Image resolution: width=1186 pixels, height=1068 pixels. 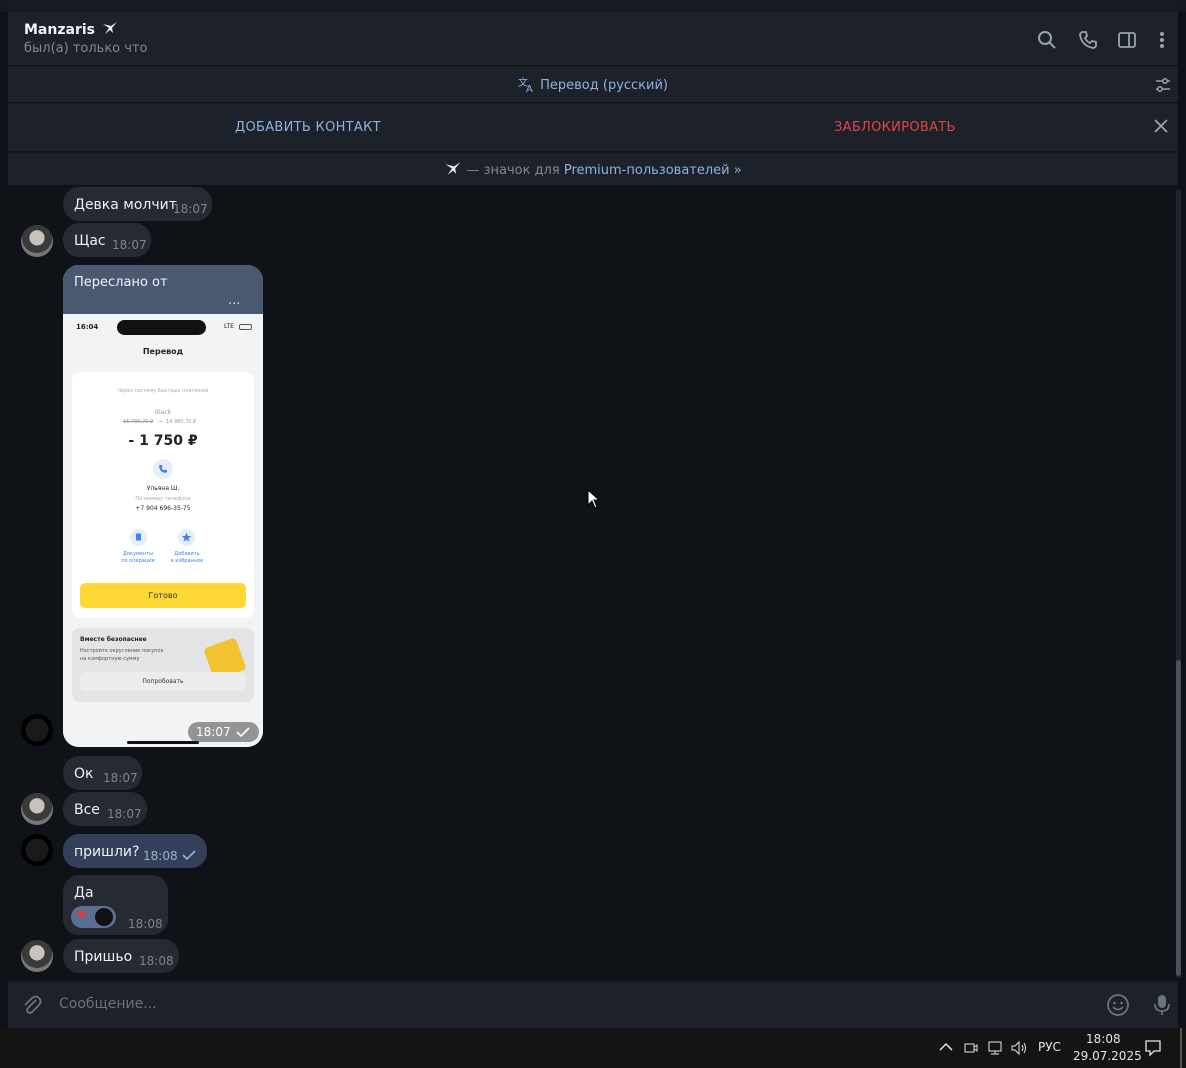 What do you see at coordinates (121, 956) in the screenshot?
I see `message-bubble: Пришьо 18:08` at bounding box center [121, 956].